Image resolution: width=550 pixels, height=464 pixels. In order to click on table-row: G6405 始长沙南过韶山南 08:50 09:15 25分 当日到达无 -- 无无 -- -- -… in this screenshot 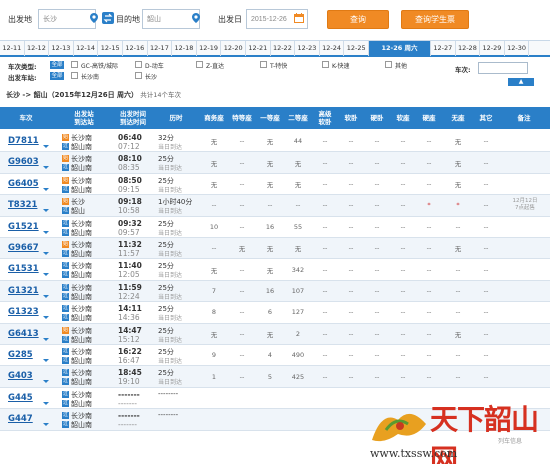, I will do `click(275, 185)`.